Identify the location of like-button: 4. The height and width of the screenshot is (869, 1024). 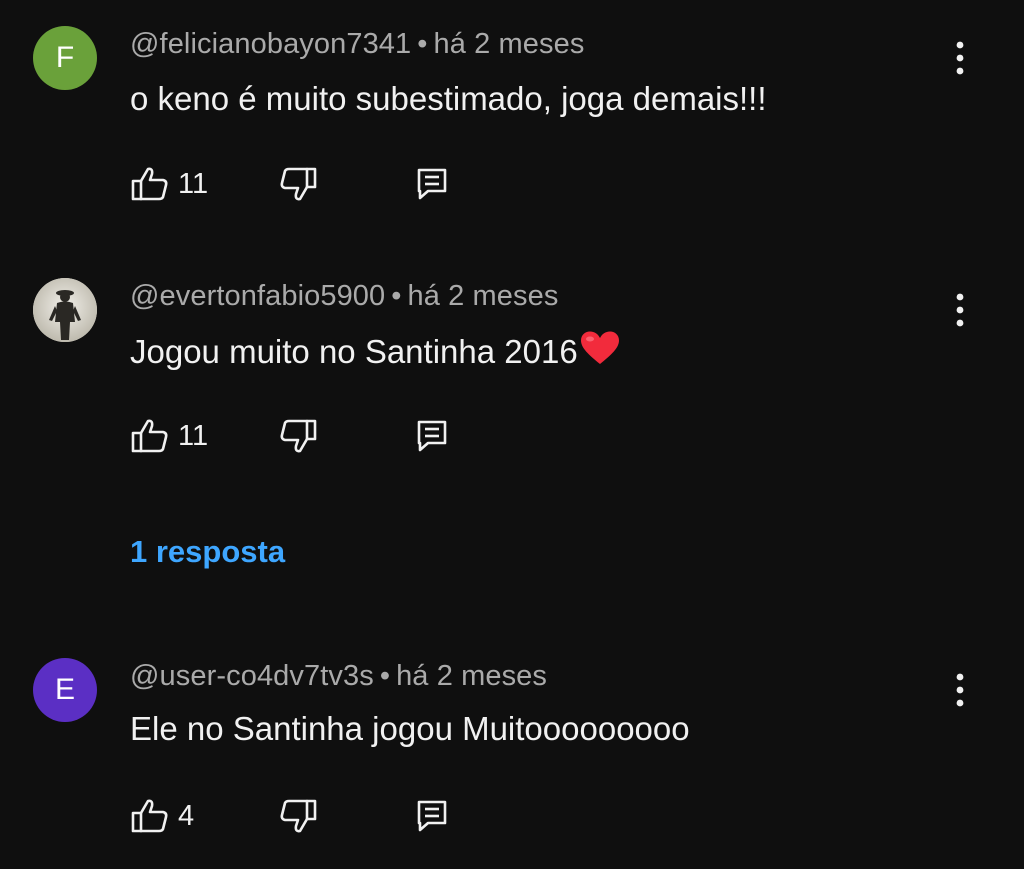
(162, 816).